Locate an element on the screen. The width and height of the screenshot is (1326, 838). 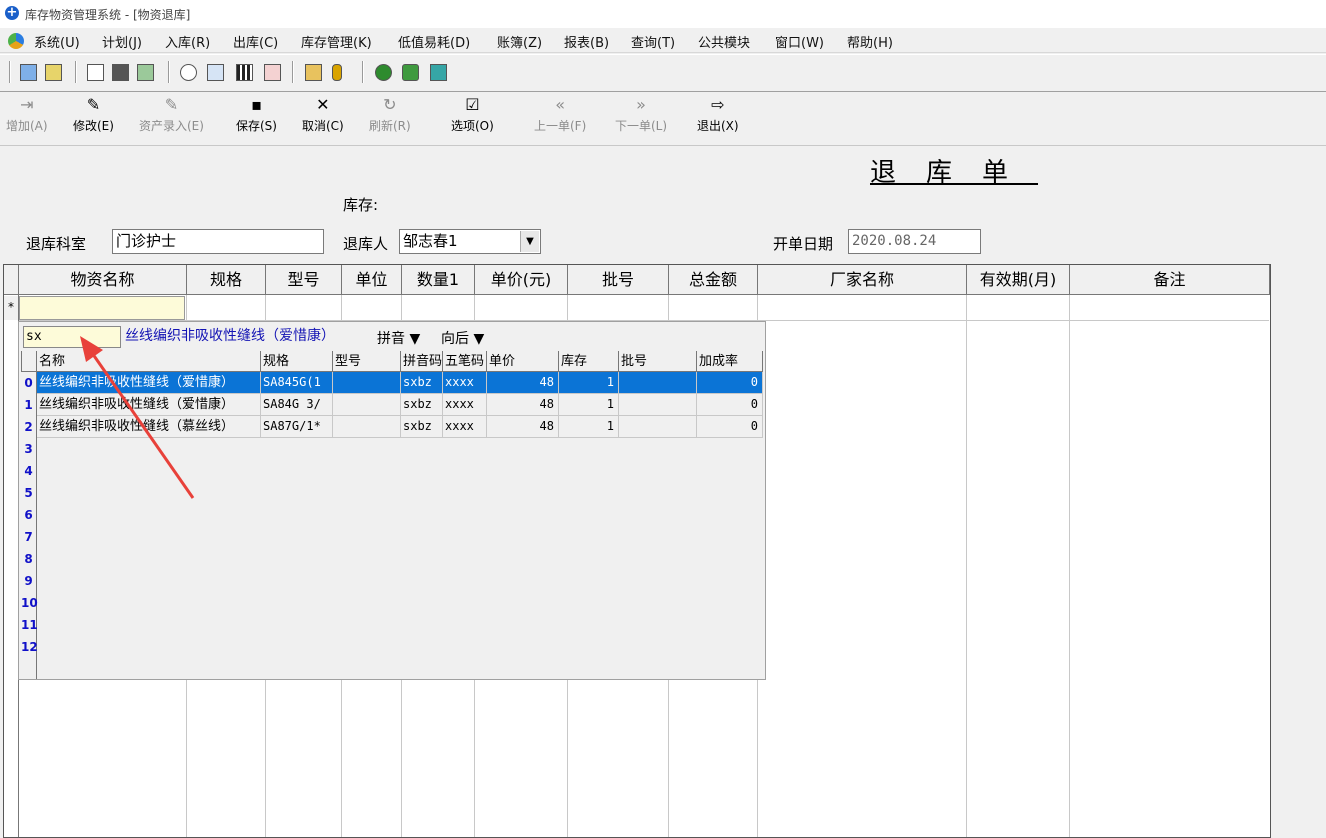
row-number: 9 is located at coordinates (29, 581).